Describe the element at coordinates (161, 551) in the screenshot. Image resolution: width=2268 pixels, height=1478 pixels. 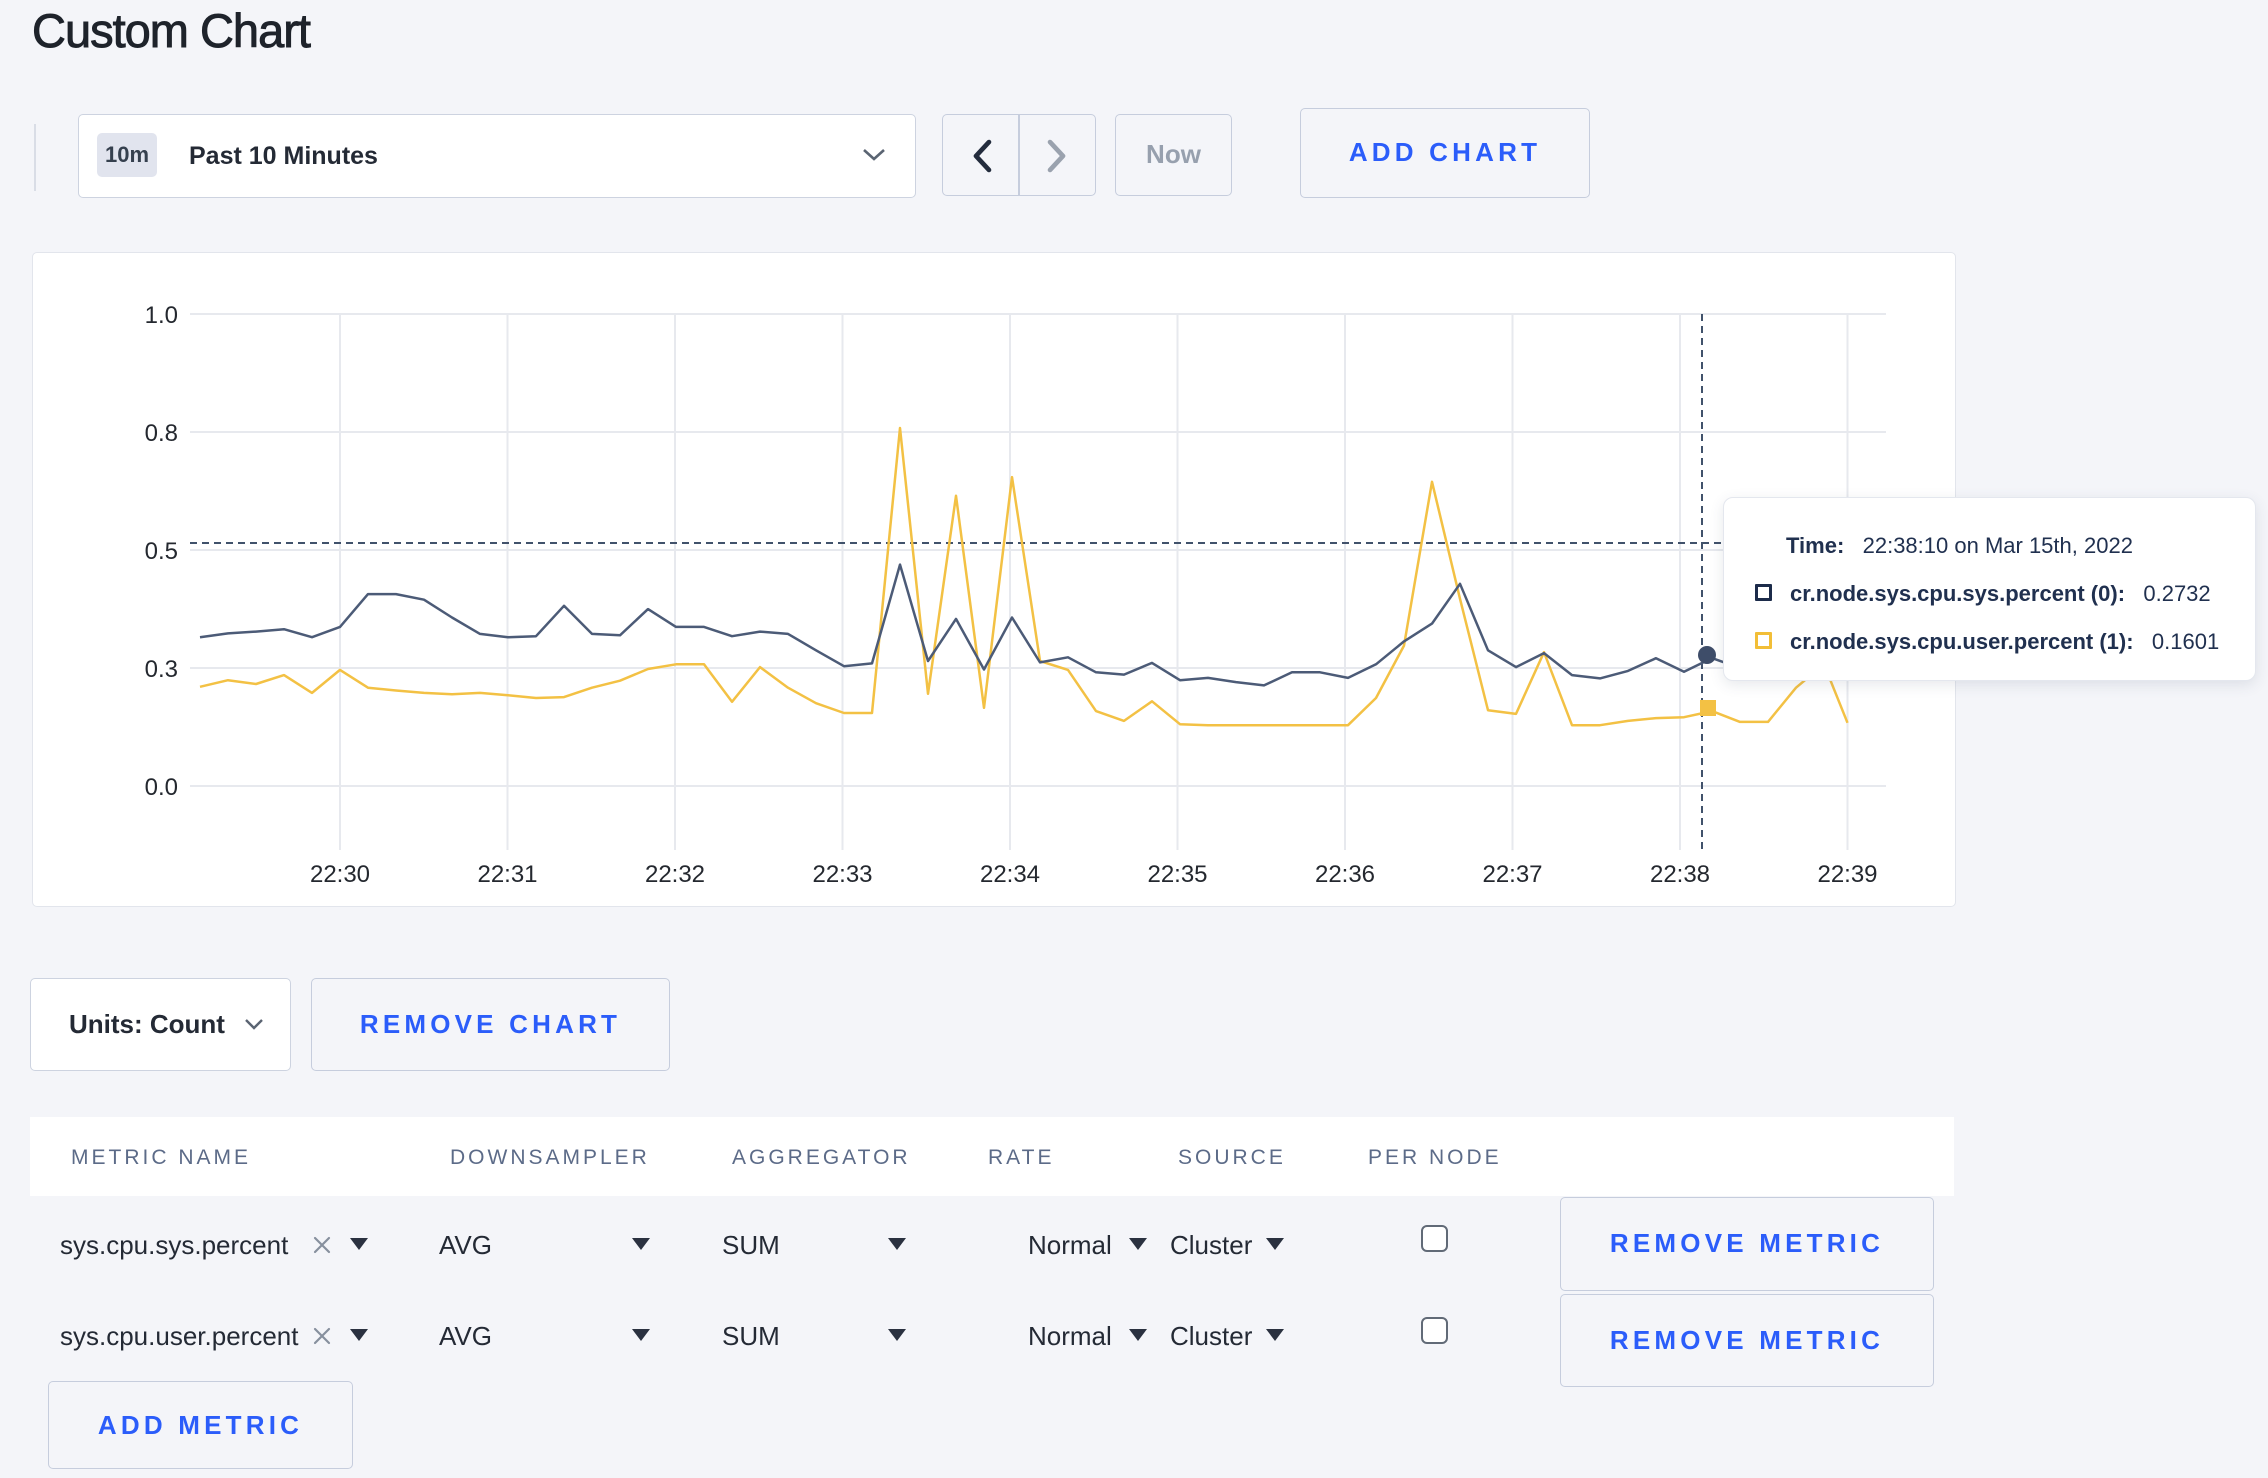
I see `svg-text: 0.5` at that location.